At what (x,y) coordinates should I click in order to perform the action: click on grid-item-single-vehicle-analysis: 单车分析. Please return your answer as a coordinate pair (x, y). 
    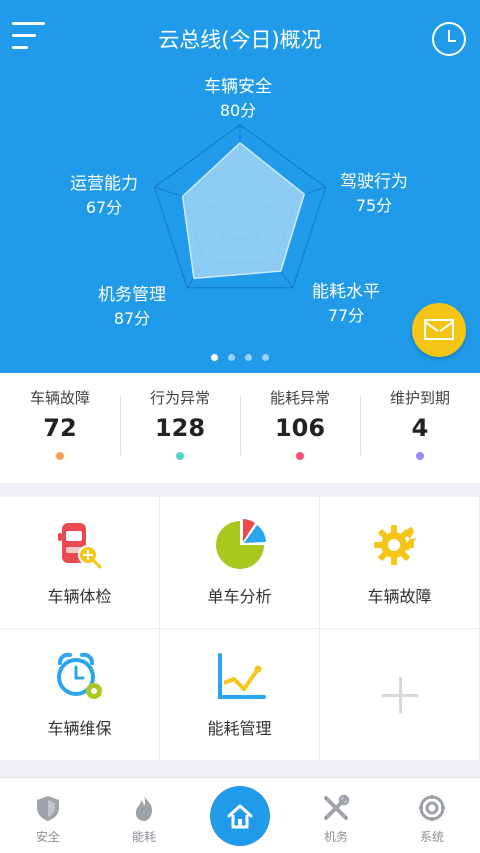
    Looking at the image, I should click on (240, 563).